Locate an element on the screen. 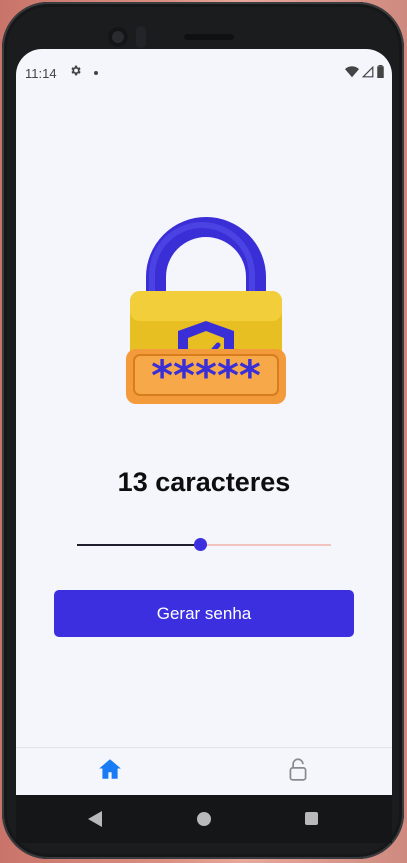 Image resolution: width=407 pixels, height=863 pixels. android-nav-bar is located at coordinates (204, 819).